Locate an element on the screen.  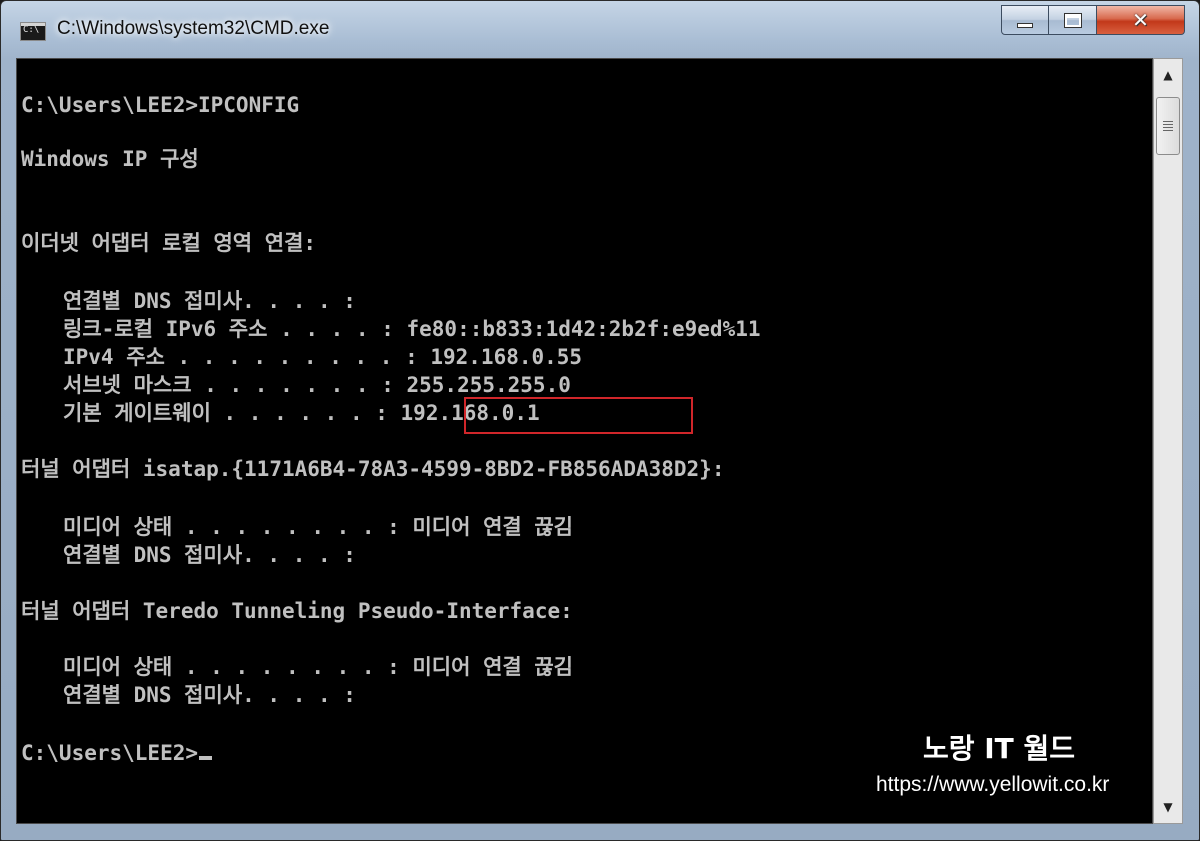
grip-icon is located at coordinates (1168, 126).